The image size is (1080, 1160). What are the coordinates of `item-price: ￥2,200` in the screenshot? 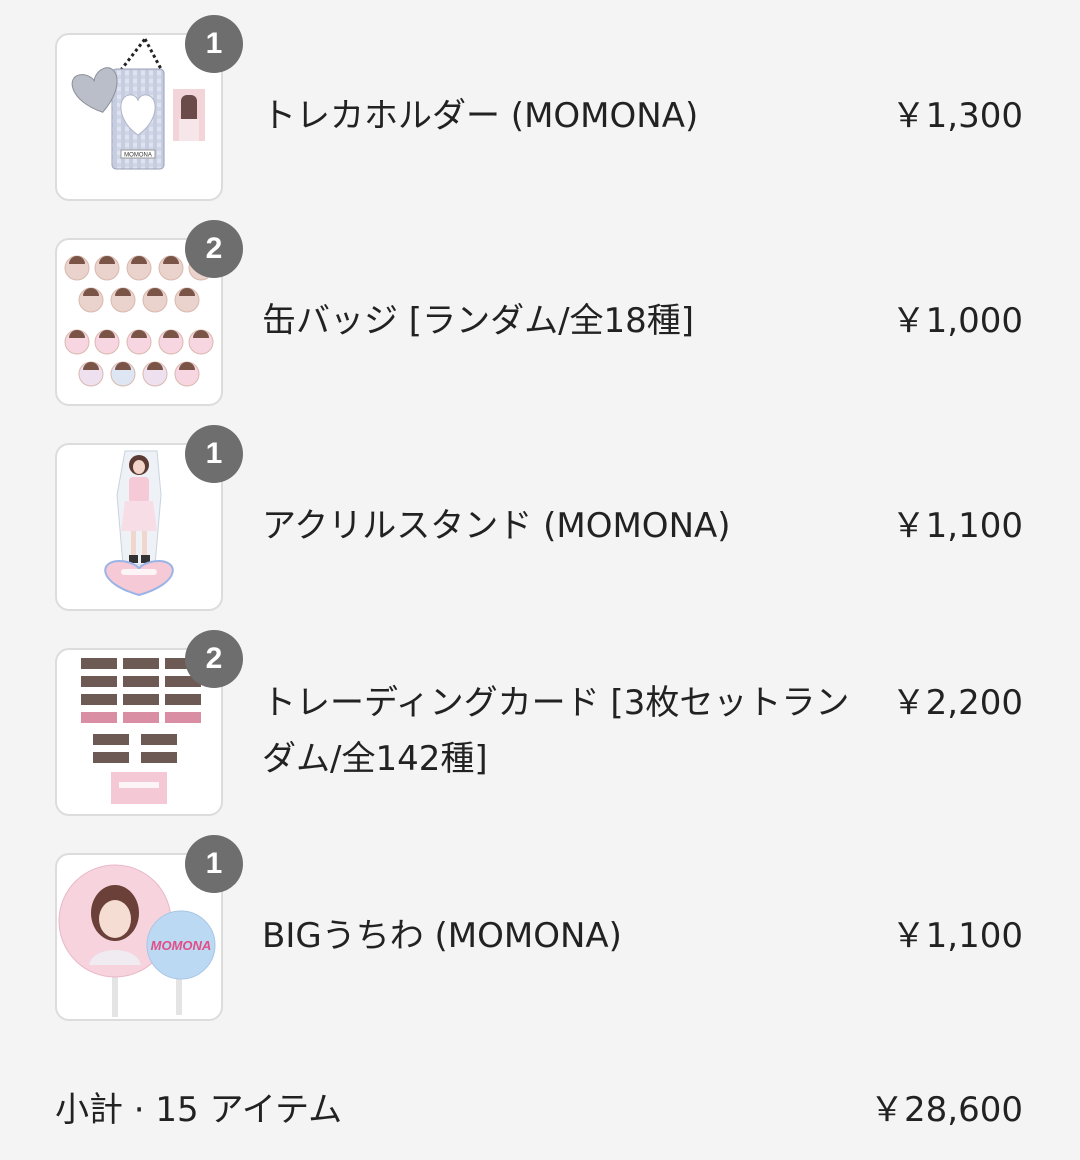 It's located at (957, 703).